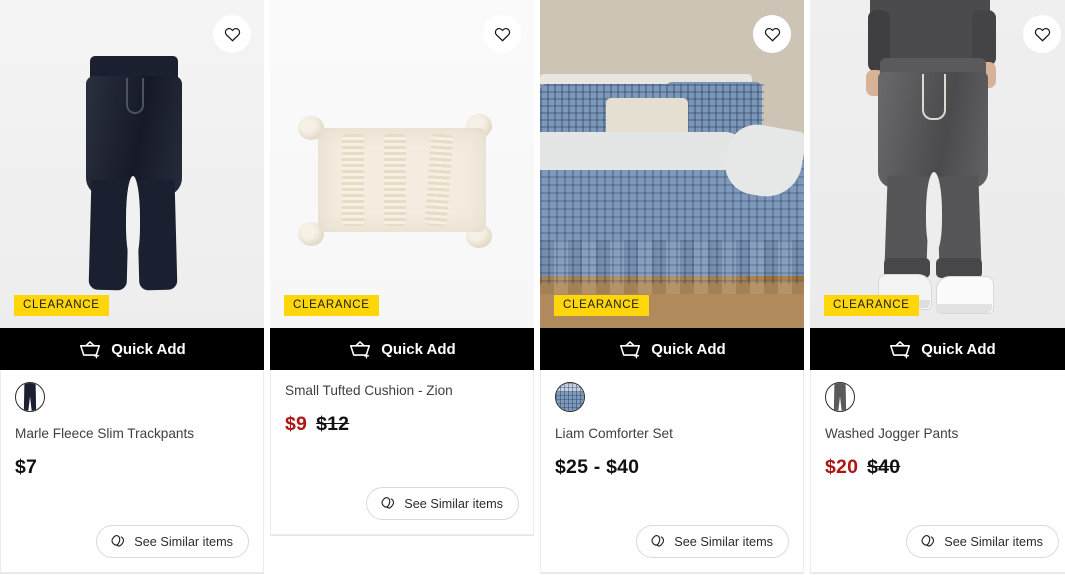  What do you see at coordinates (942, 434) in the screenshot?
I see `product-title: Washed Jogger Pants` at bounding box center [942, 434].